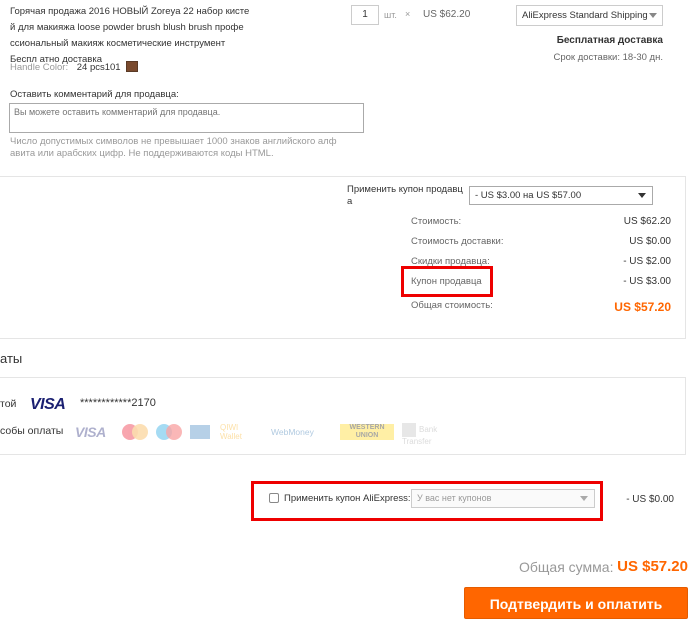 The image size is (692, 623). I want to click on shipping-method-select: AliExpress Standard Shipping, so click(589, 15).